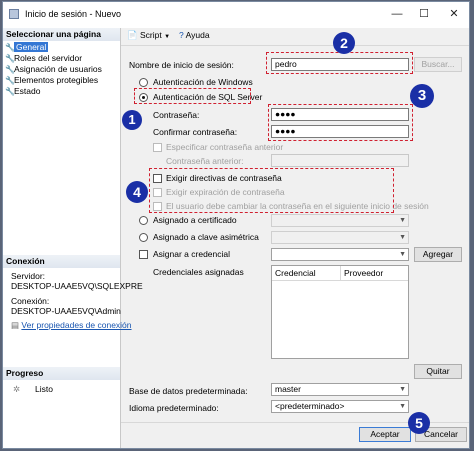 Image resolution: width=474 pixels, height=451 pixels. Describe the element at coordinates (271, 190) in the screenshot. I see `annotation-box-policy` at that location.